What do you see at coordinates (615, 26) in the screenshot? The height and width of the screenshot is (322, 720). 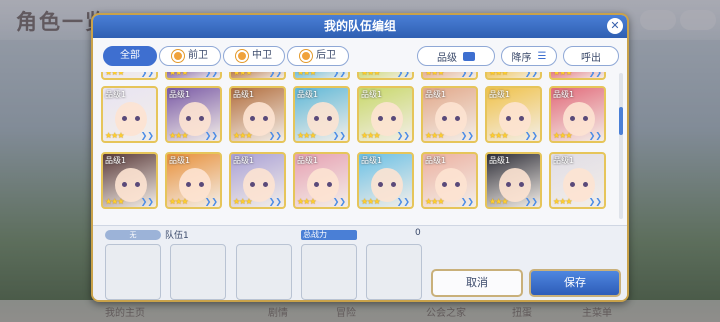 I see `close-icon: ✕` at bounding box center [615, 26].